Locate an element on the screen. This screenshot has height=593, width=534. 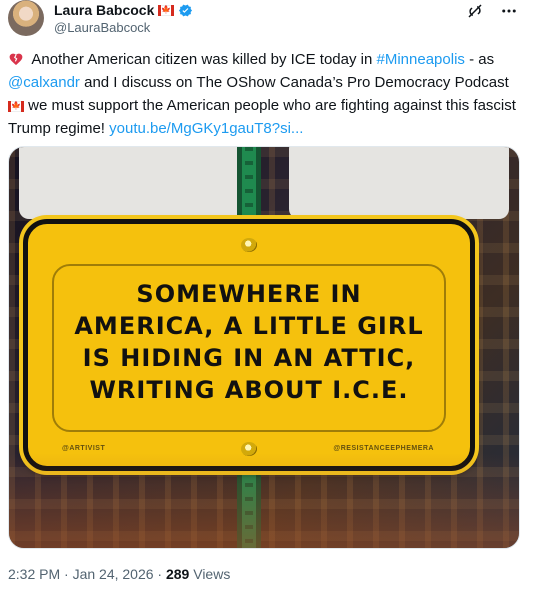
sign-line-1: SOMEWHERE IN is located at coordinates (249, 294).